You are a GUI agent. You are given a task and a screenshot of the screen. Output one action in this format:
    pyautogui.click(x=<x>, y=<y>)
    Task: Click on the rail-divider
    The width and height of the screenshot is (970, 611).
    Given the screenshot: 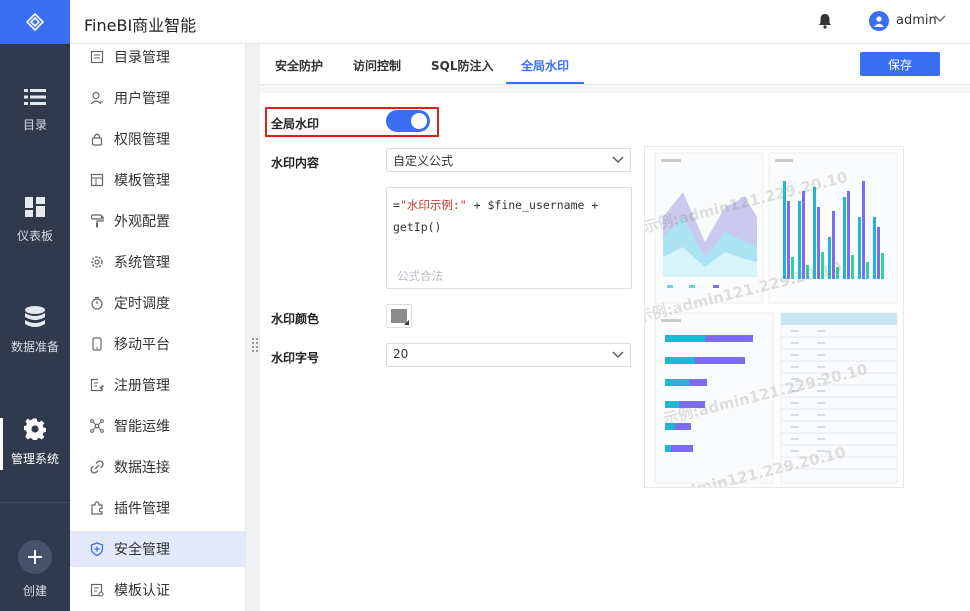 What is the action you would take?
    pyautogui.click(x=35, y=502)
    